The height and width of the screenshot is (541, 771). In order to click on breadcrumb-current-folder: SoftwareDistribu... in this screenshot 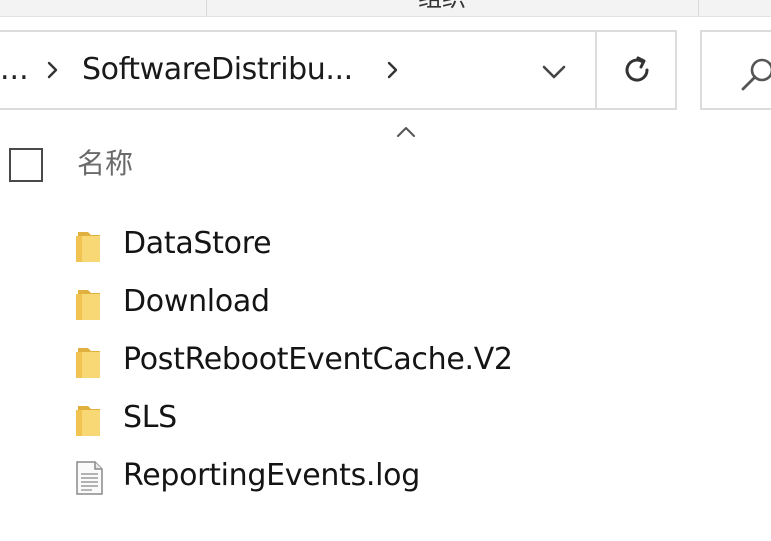, I will do `click(217, 70)`.